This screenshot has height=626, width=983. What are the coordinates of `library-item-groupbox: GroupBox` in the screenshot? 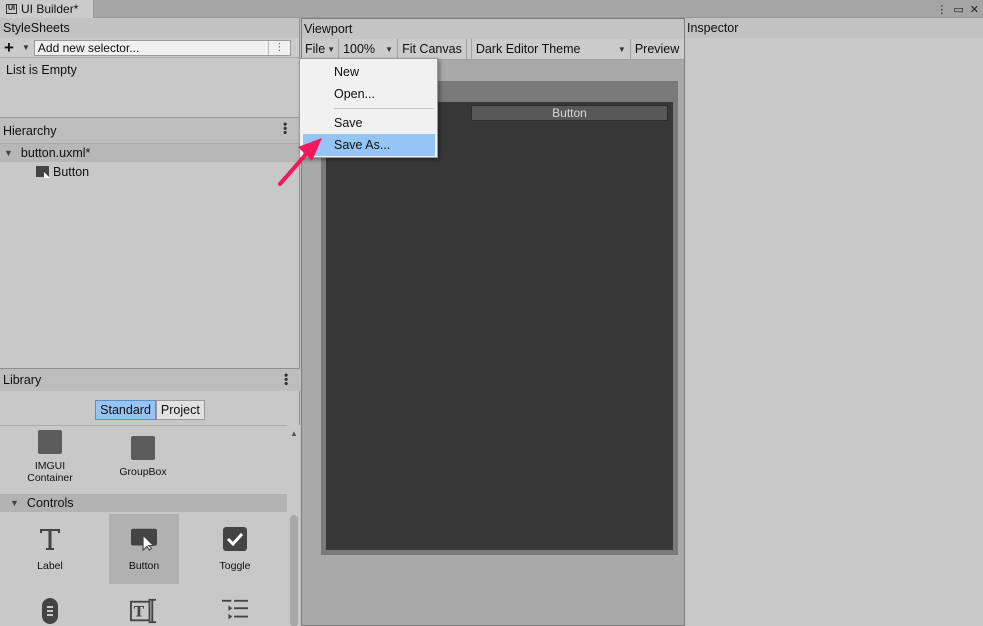 It's located at (143, 457).